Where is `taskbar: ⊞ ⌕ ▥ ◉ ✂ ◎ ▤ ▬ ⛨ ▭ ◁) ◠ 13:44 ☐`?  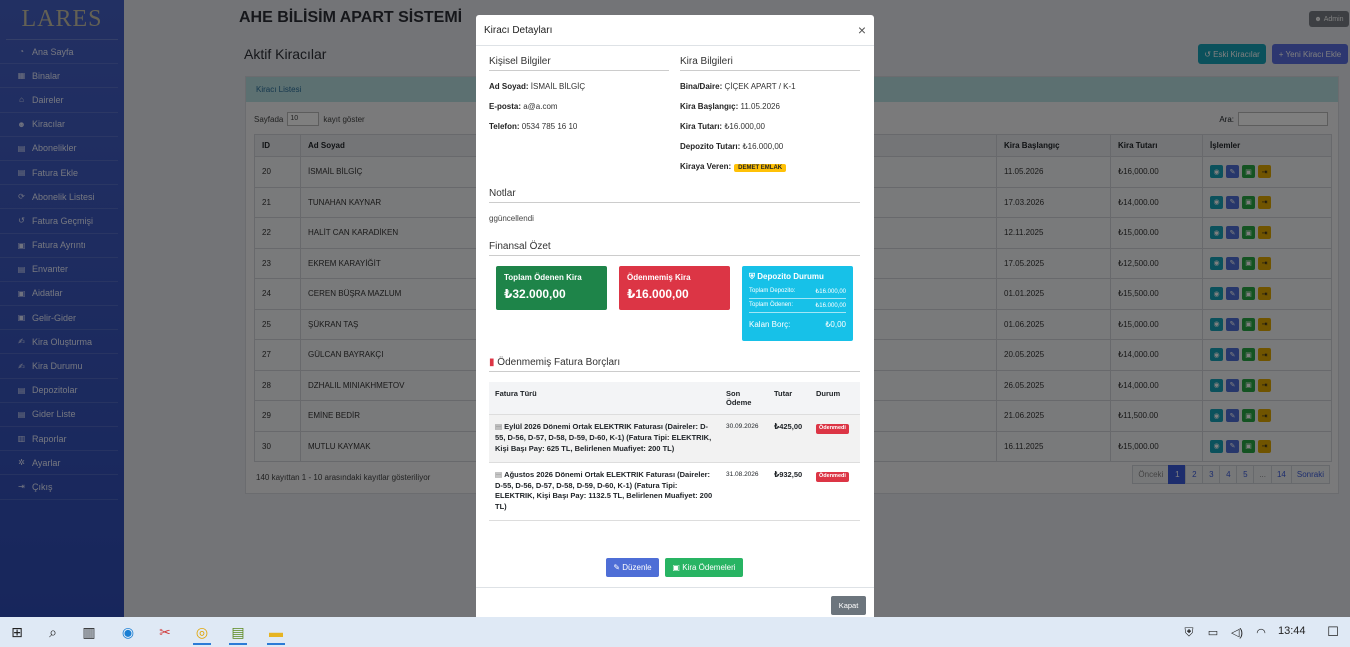 taskbar: ⊞ ⌕ ▥ ◉ ✂ ◎ ▤ ▬ ⛨ ▭ ◁) ◠ 13:44 ☐ is located at coordinates (675, 632).